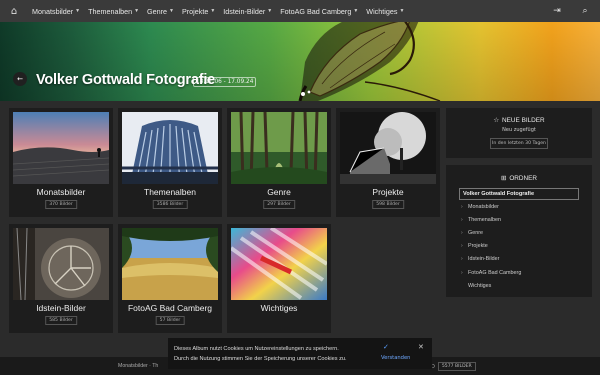 This screenshot has width=600, height=375. I want to click on panel-heading: ⊞ ORDNER, so click(519, 178).